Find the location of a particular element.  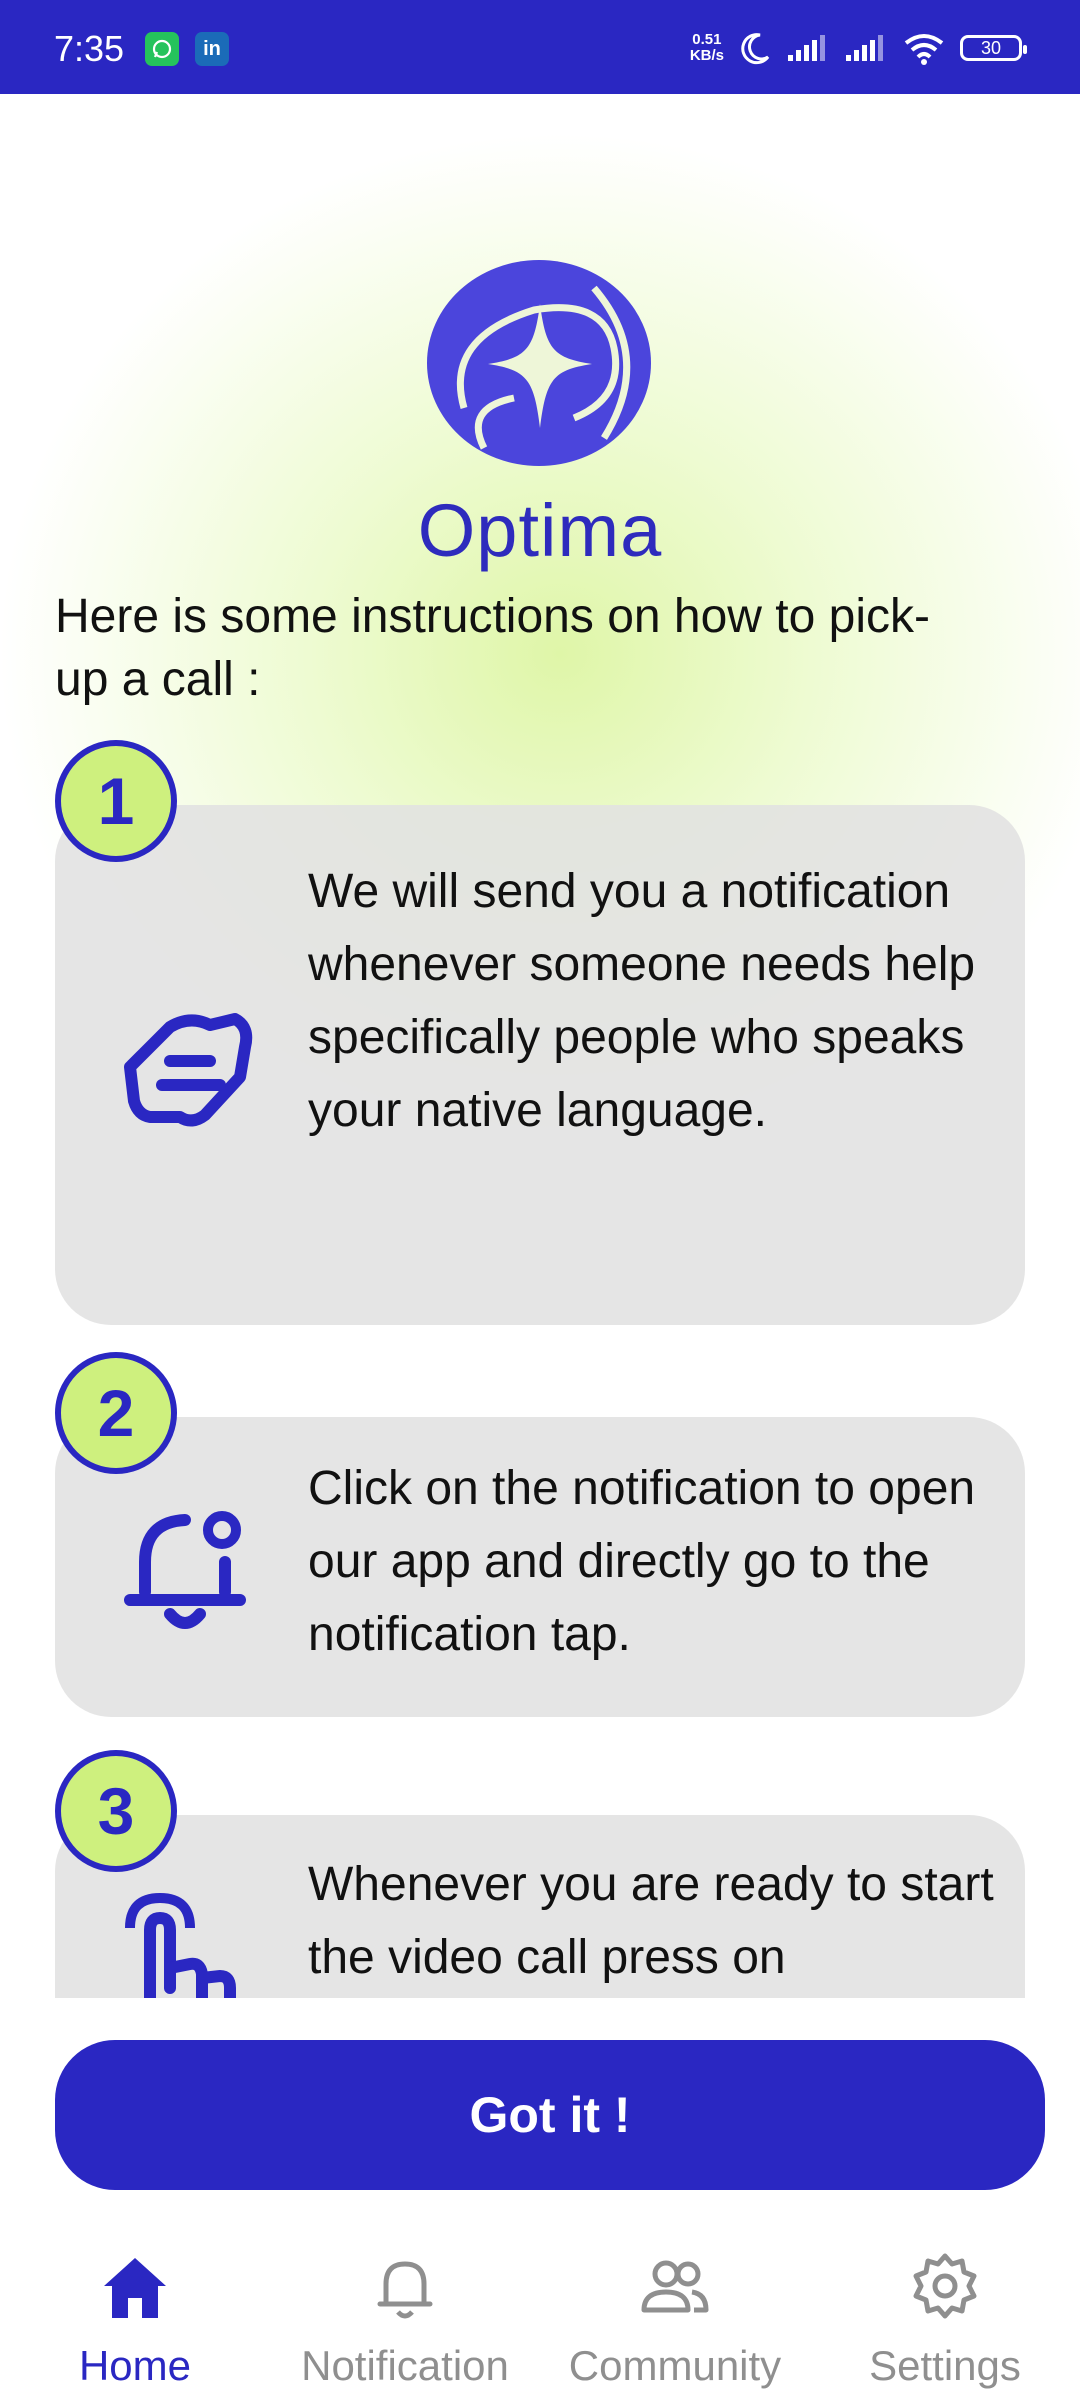

nav-label-notification: Notification is located at coordinates (405, 2365).